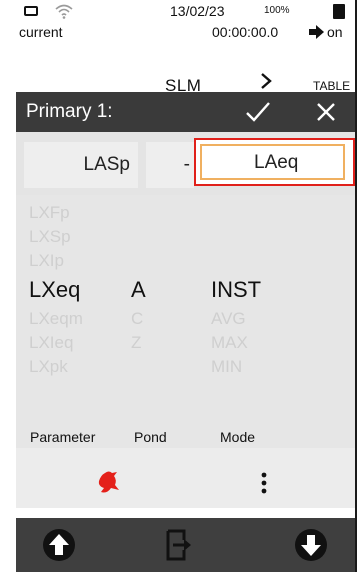 The width and height of the screenshot is (357, 572). I want to click on nav-next-label: TABLE, so click(331, 86).